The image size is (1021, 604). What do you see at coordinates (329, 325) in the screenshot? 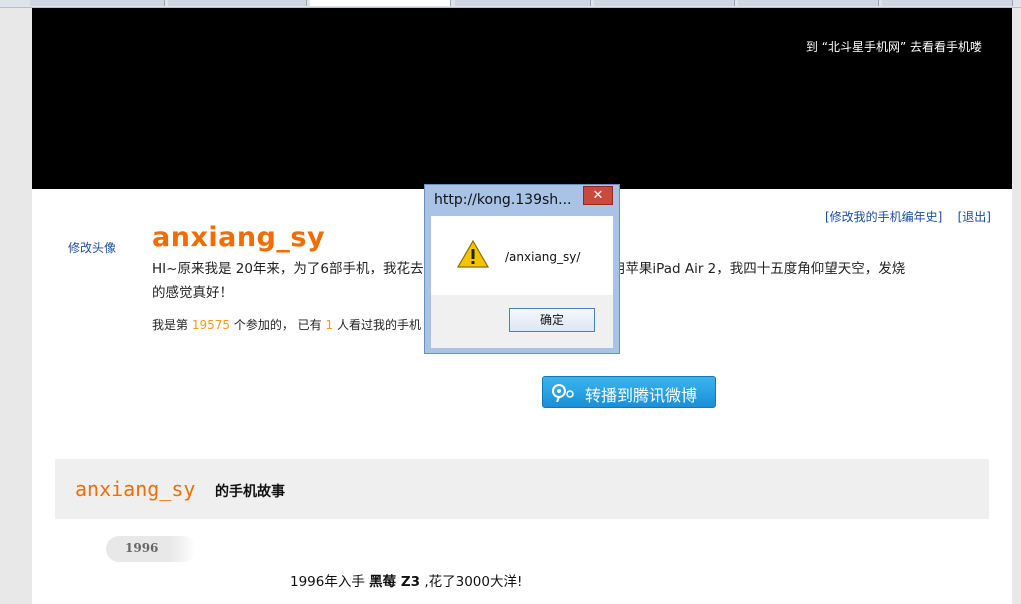
I see `stats-views: 1` at bounding box center [329, 325].